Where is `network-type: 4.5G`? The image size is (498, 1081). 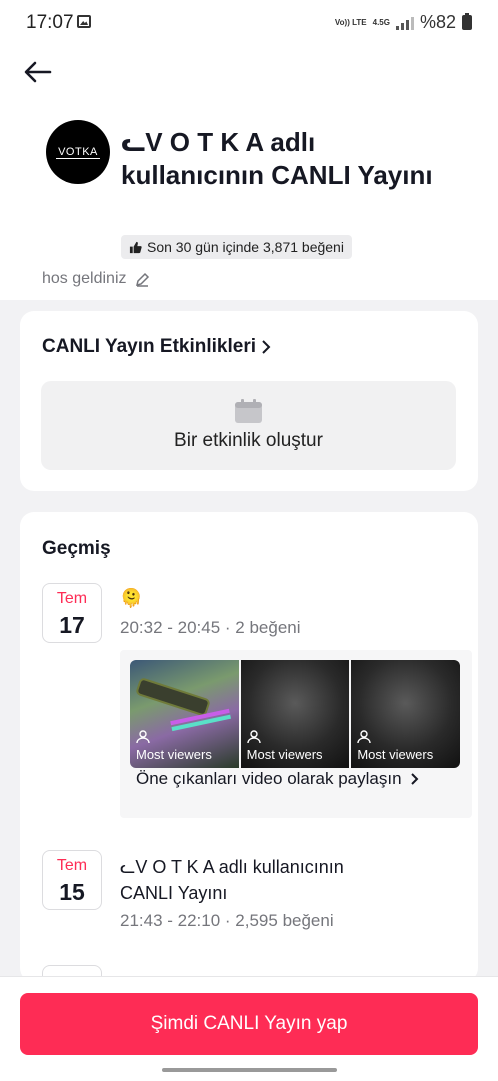 network-type: 4.5G is located at coordinates (381, 22).